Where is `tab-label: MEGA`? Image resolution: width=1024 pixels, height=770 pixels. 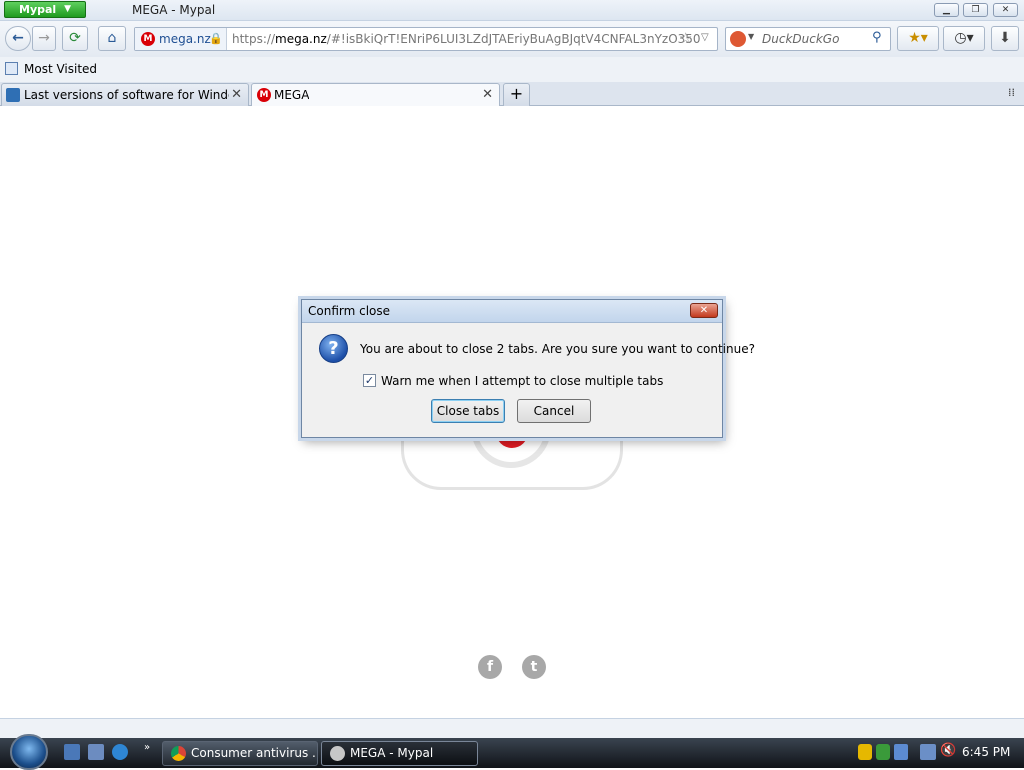 tab-label: MEGA is located at coordinates (292, 95).